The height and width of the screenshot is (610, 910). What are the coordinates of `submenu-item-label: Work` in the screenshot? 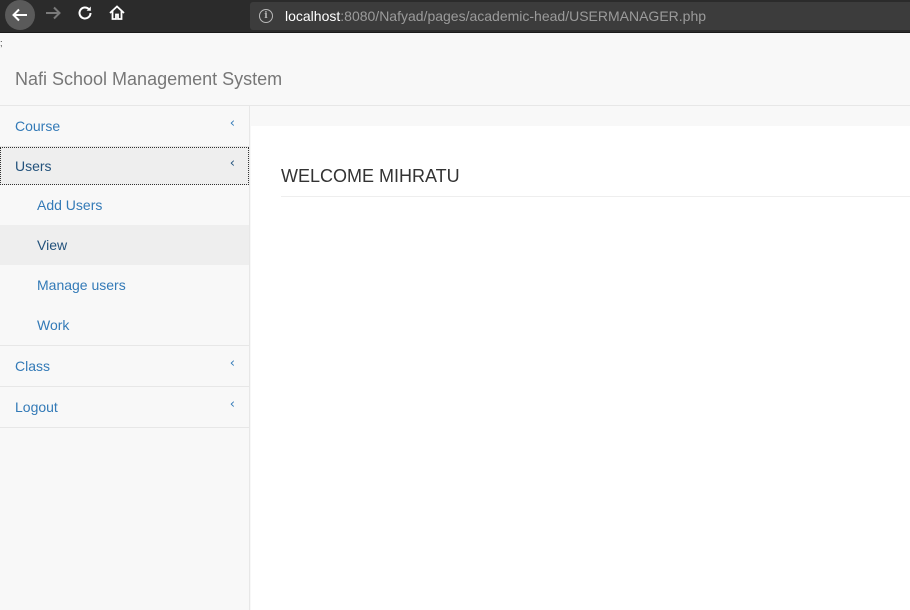 It's located at (53, 325).